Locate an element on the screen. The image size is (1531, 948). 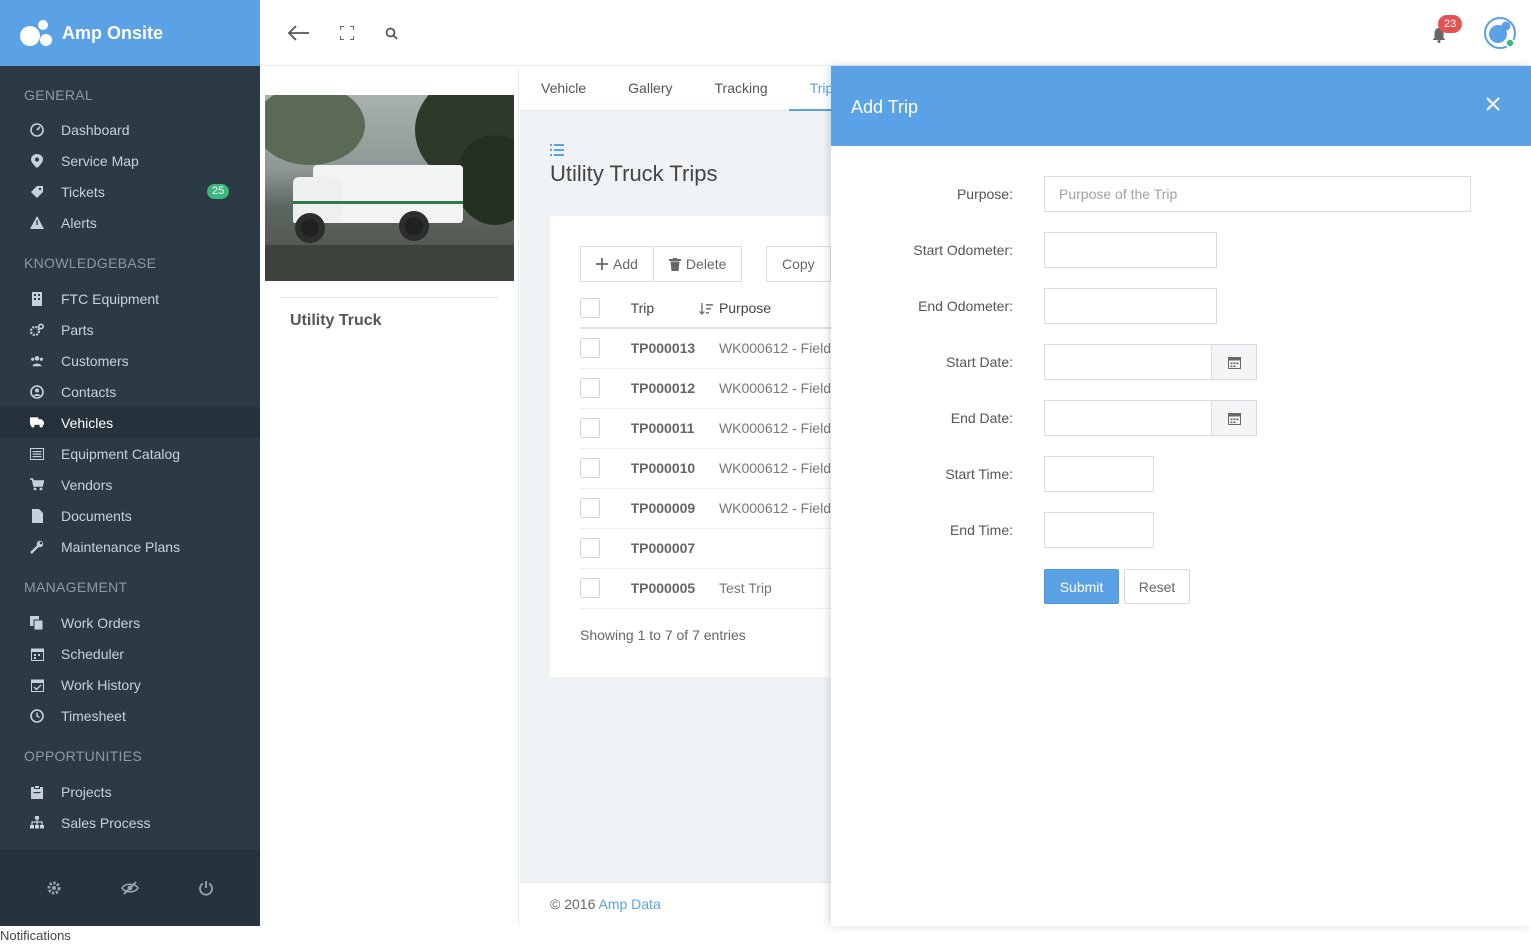
tab-tracking: Tracking is located at coordinates (741, 89).